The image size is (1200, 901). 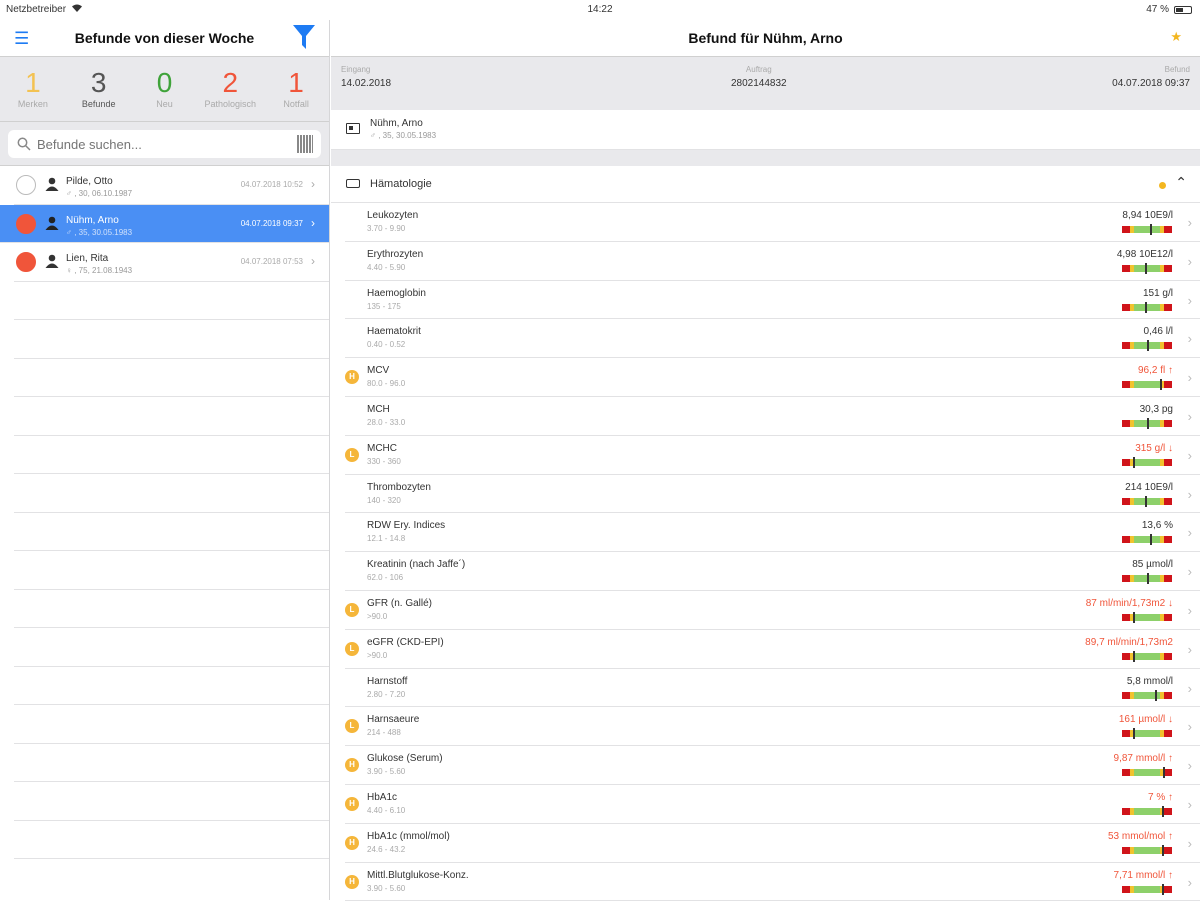 I want to click on reference-range: 3.90 - 5.60, so click(x=386, y=772).